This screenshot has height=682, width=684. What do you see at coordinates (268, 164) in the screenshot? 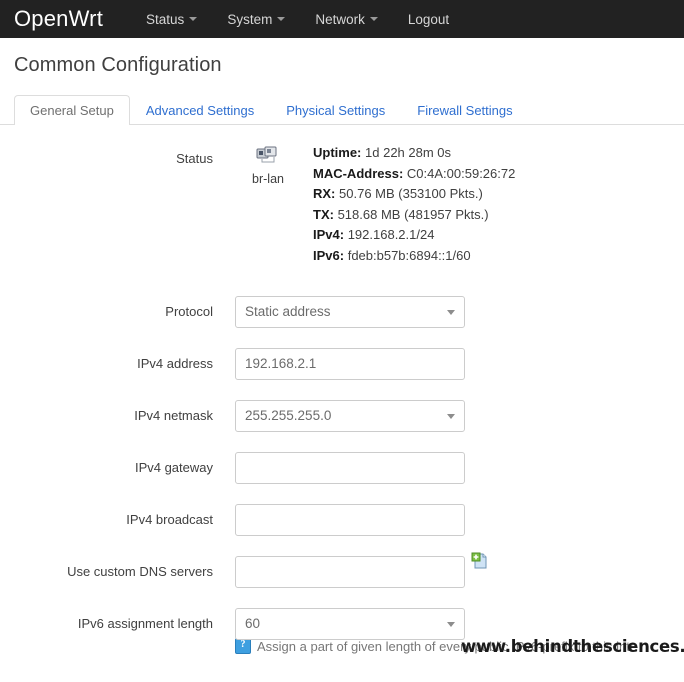
I see `interface-block: br-lan` at bounding box center [268, 164].